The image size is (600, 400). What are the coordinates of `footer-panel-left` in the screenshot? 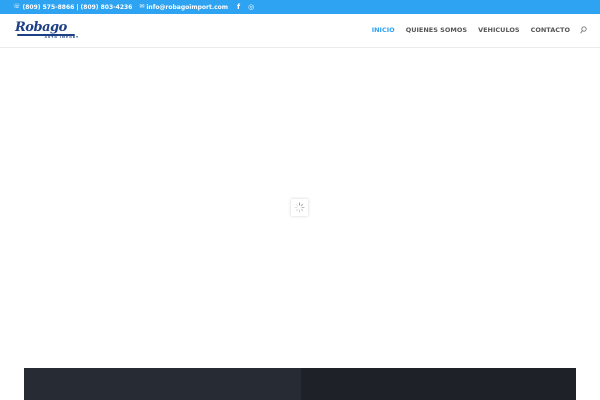 It's located at (162, 384).